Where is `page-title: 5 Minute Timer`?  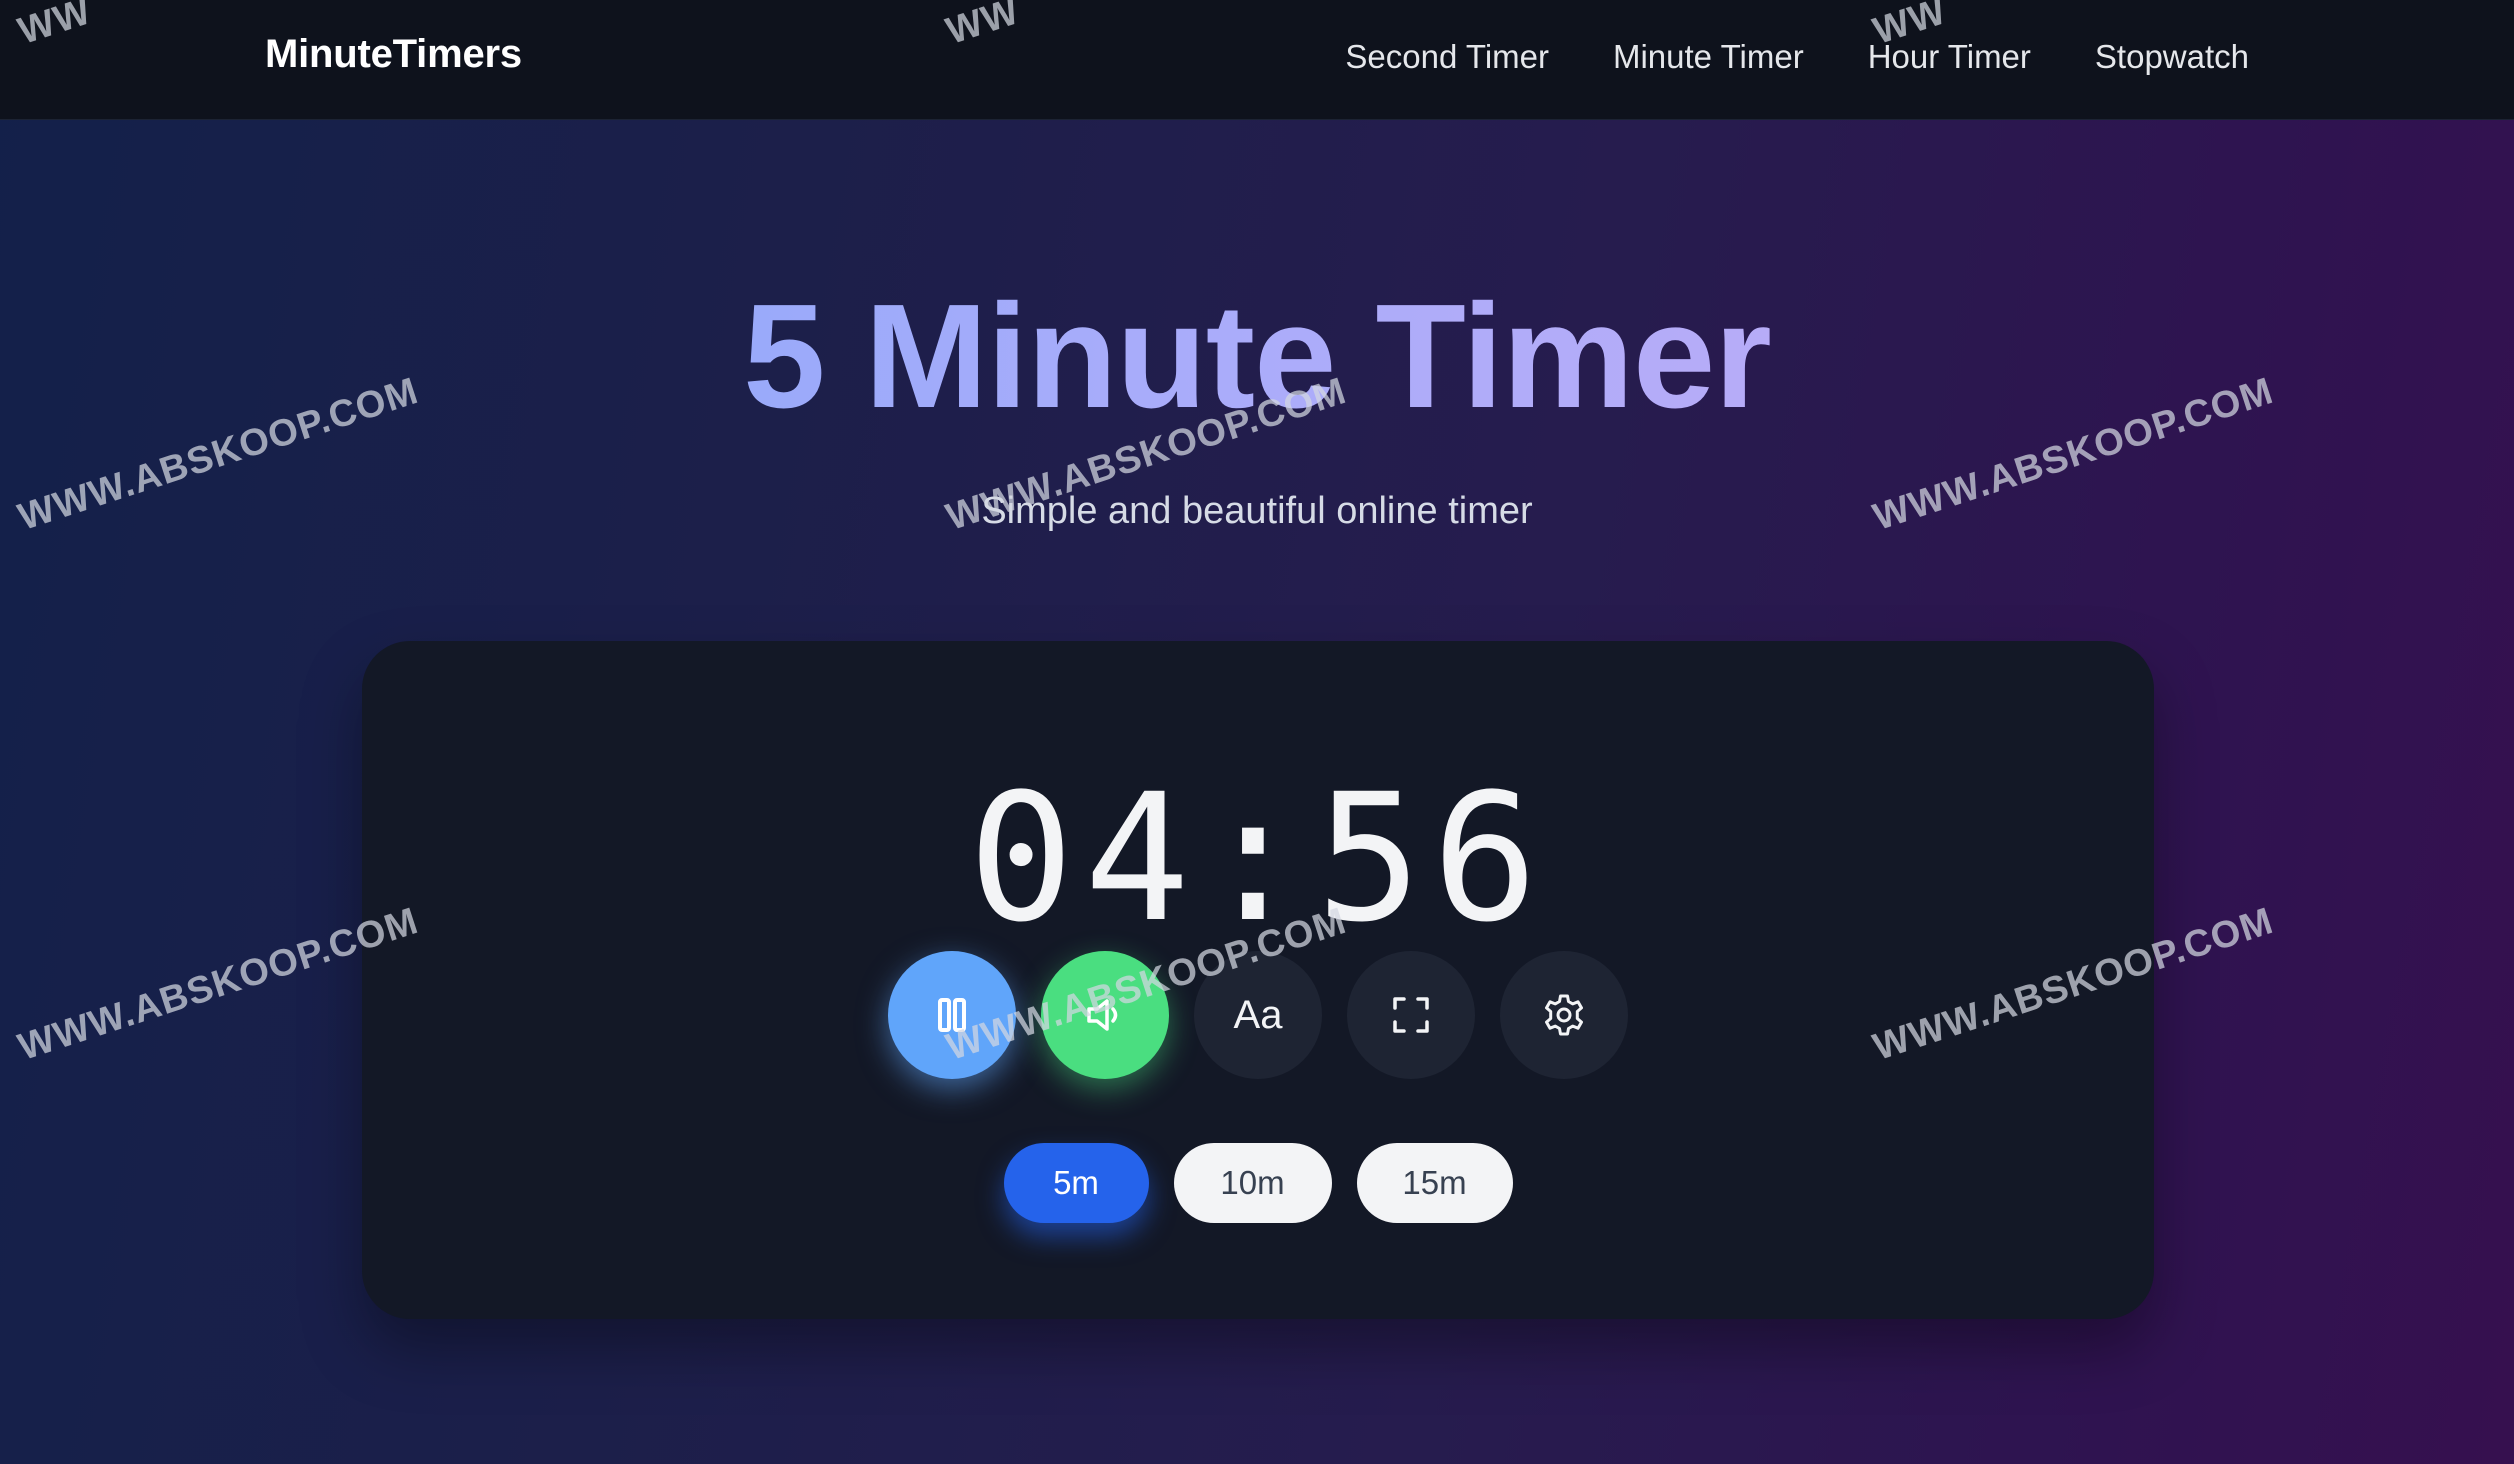 page-title: 5 Minute Timer is located at coordinates (1257, 357).